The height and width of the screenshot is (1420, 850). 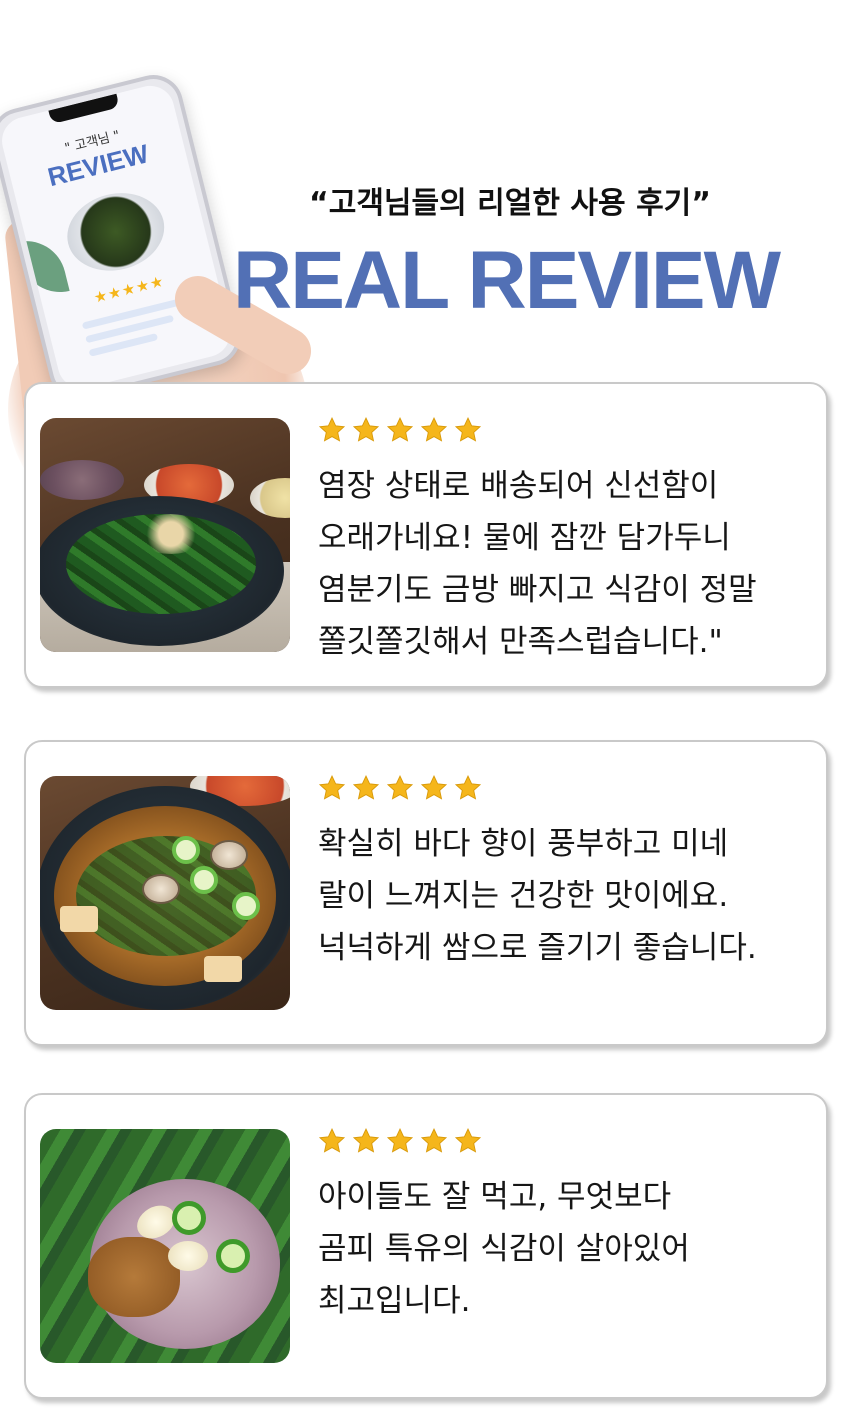 What do you see at coordinates (510, 203) in the screenshot?
I see `page-headline: “고객님들의 리얼한 사용 후기”` at bounding box center [510, 203].